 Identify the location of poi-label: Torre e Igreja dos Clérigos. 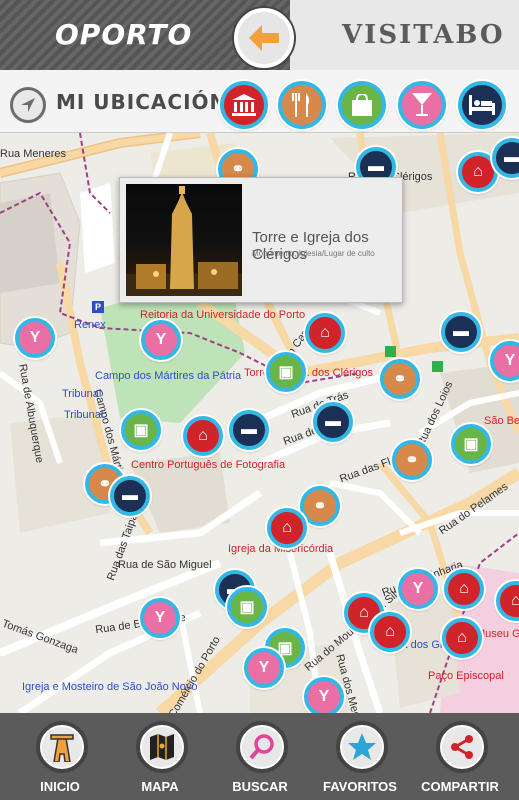
(309, 373).